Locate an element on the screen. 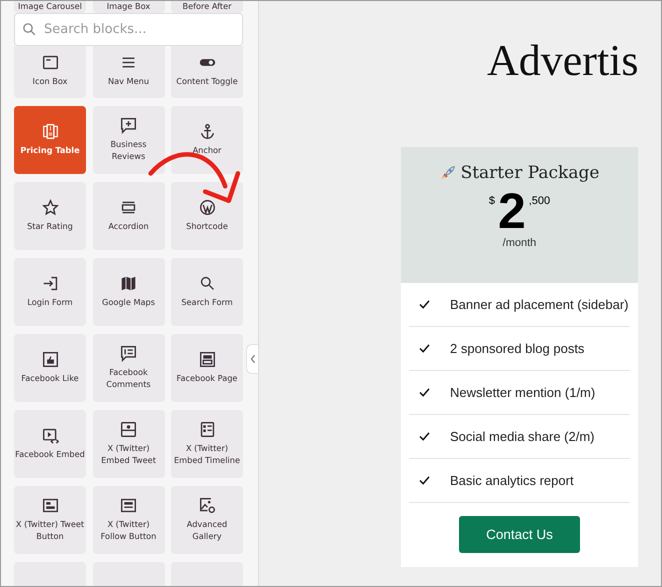 The height and width of the screenshot is (587, 662). block-tile: X (Twitter) Follow Button is located at coordinates (128, 520).